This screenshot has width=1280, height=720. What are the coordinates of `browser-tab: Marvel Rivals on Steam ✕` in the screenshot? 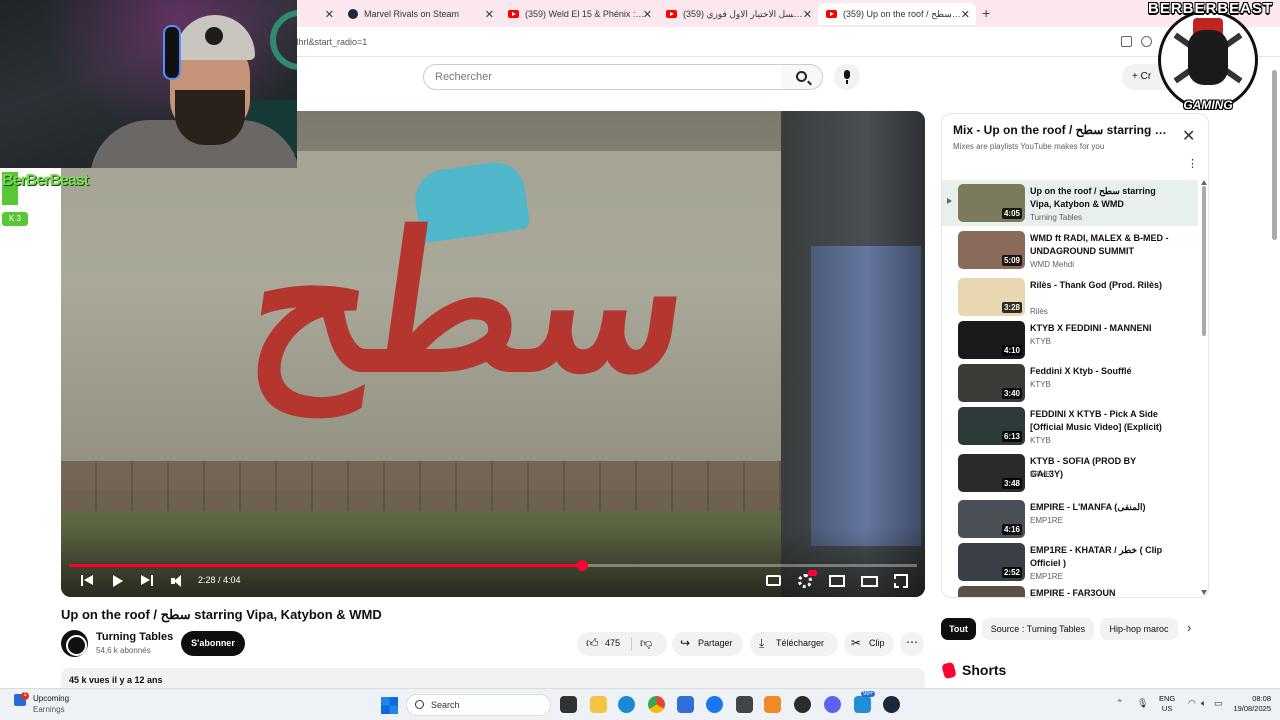 It's located at (420, 14).